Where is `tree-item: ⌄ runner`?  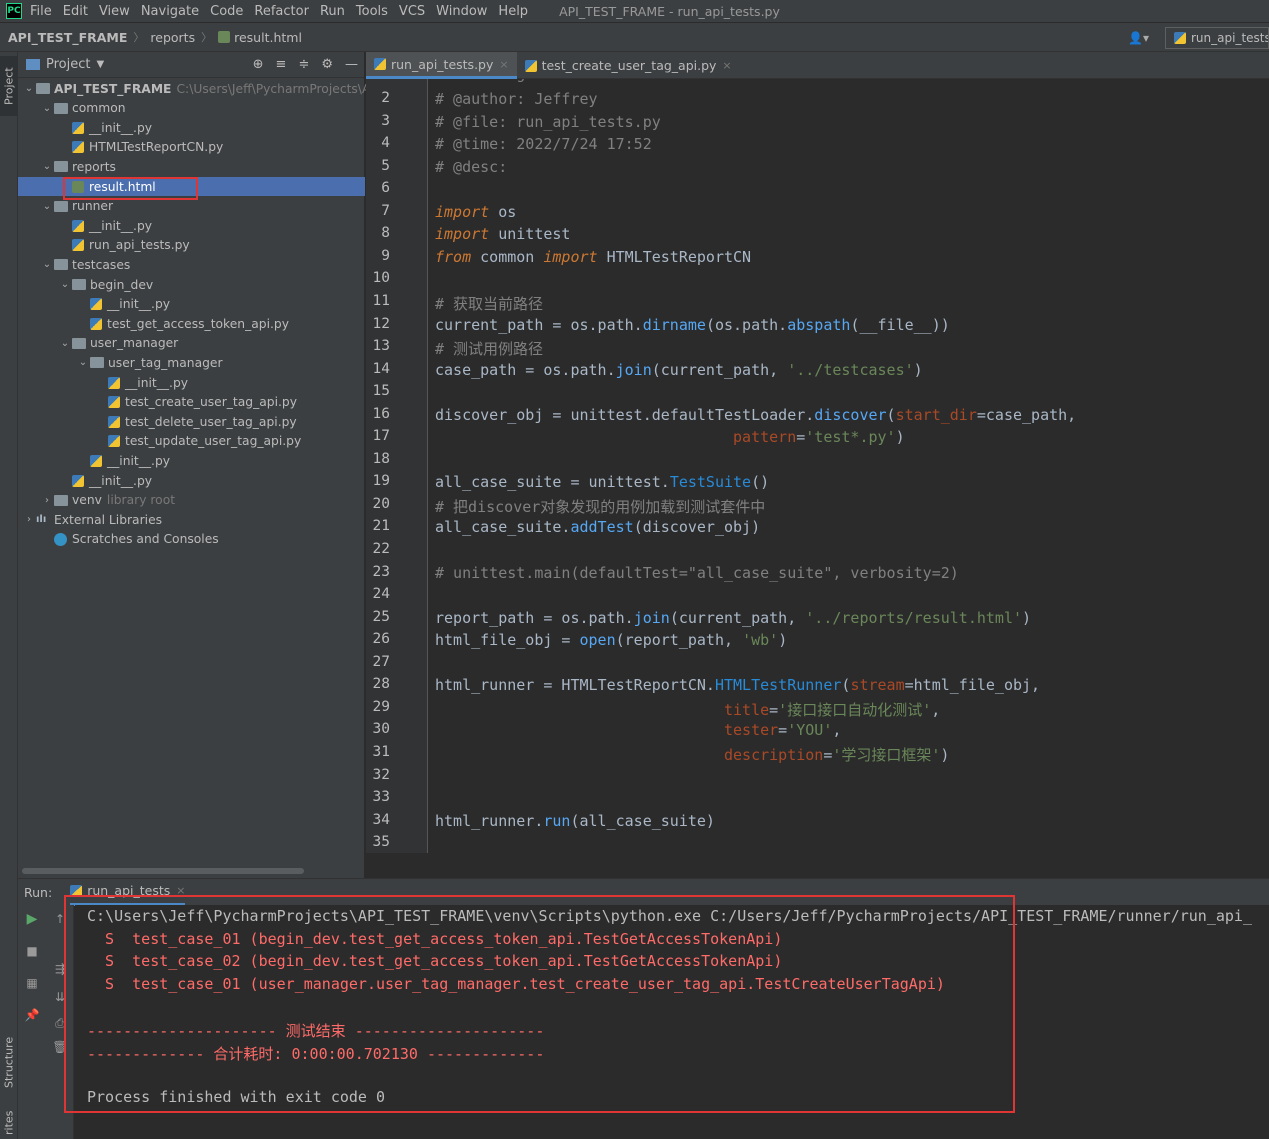
tree-item: ⌄ runner is located at coordinates (191, 206).